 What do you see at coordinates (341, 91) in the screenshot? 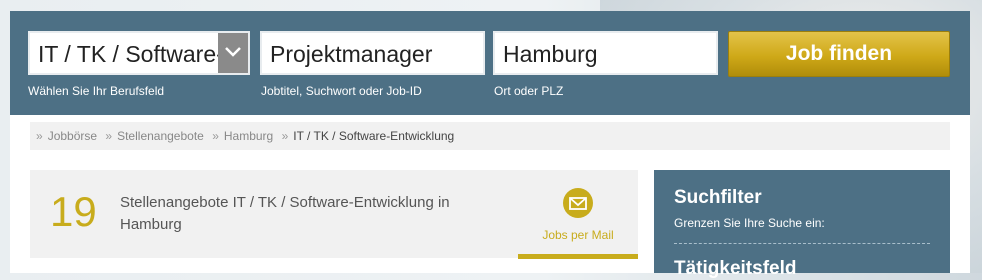
I see `keyword-hint: Jobtitel, Suchwort oder Job-ID` at bounding box center [341, 91].